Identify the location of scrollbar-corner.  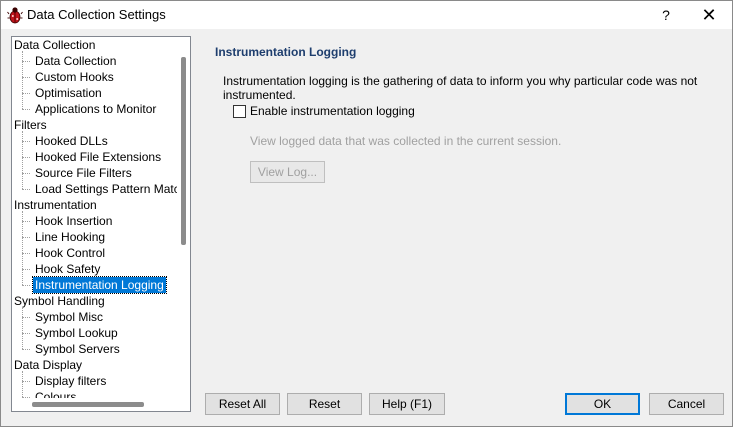
(183, 404).